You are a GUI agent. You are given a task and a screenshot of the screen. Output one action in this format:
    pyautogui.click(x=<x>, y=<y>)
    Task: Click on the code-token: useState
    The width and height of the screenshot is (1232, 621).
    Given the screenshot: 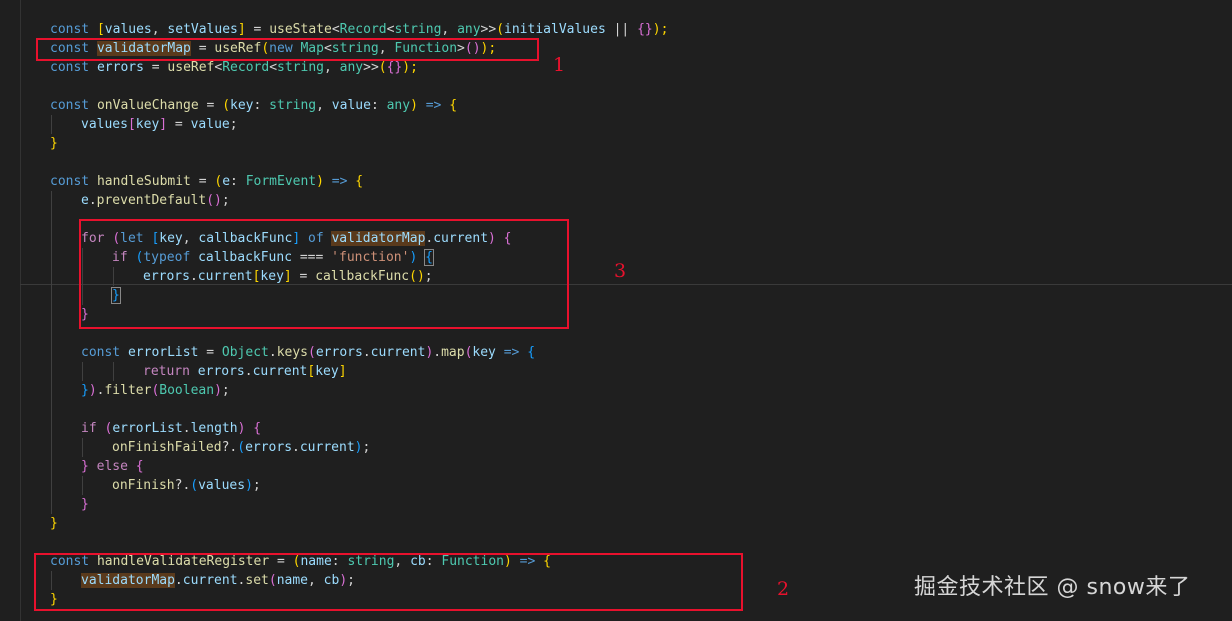 What is the action you would take?
    pyautogui.click(x=300, y=29)
    